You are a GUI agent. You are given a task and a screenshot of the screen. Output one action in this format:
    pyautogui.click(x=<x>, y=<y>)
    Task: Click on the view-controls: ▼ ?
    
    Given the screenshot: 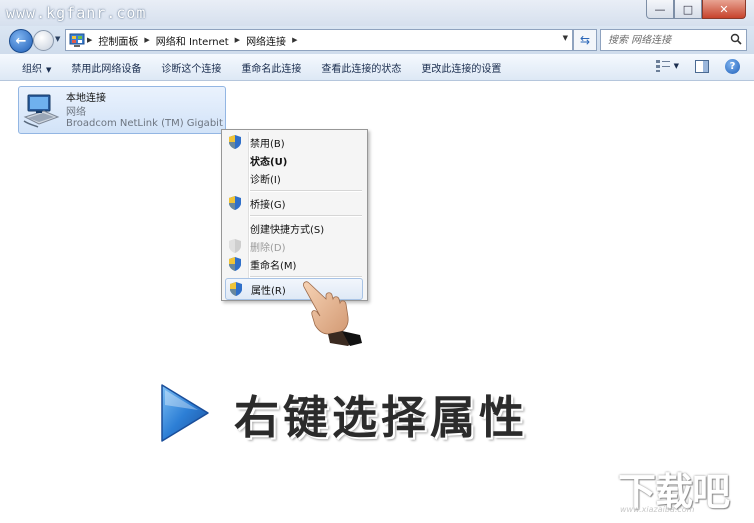 What is the action you would take?
    pyautogui.click(x=693, y=66)
    